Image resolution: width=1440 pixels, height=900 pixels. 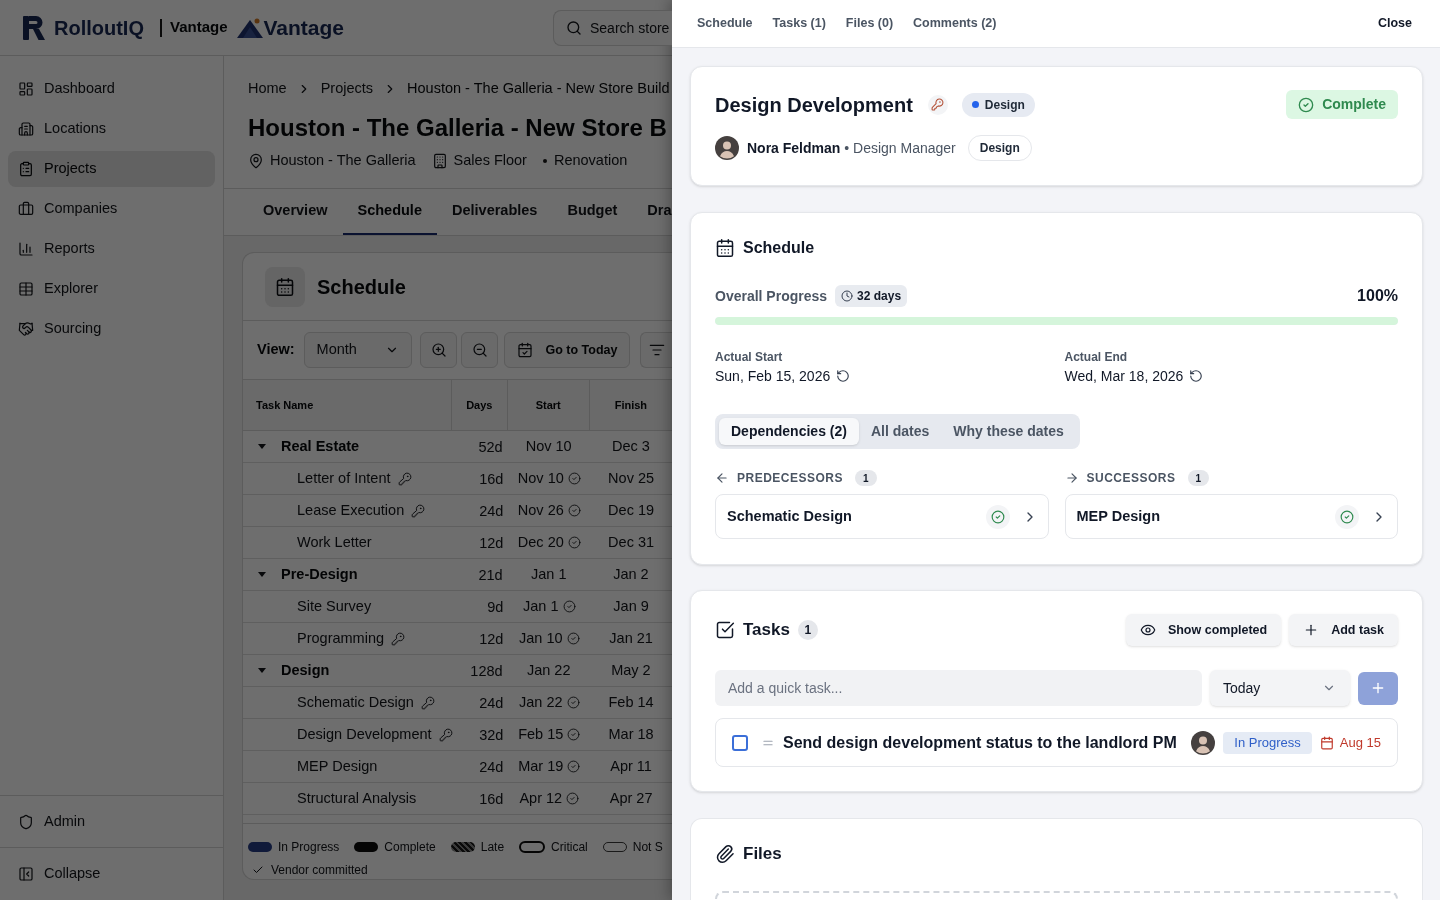 What do you see at coordinates (612, 27) in the screenshot?
I see `search-field: Search store` at bounding box center [612, 27].